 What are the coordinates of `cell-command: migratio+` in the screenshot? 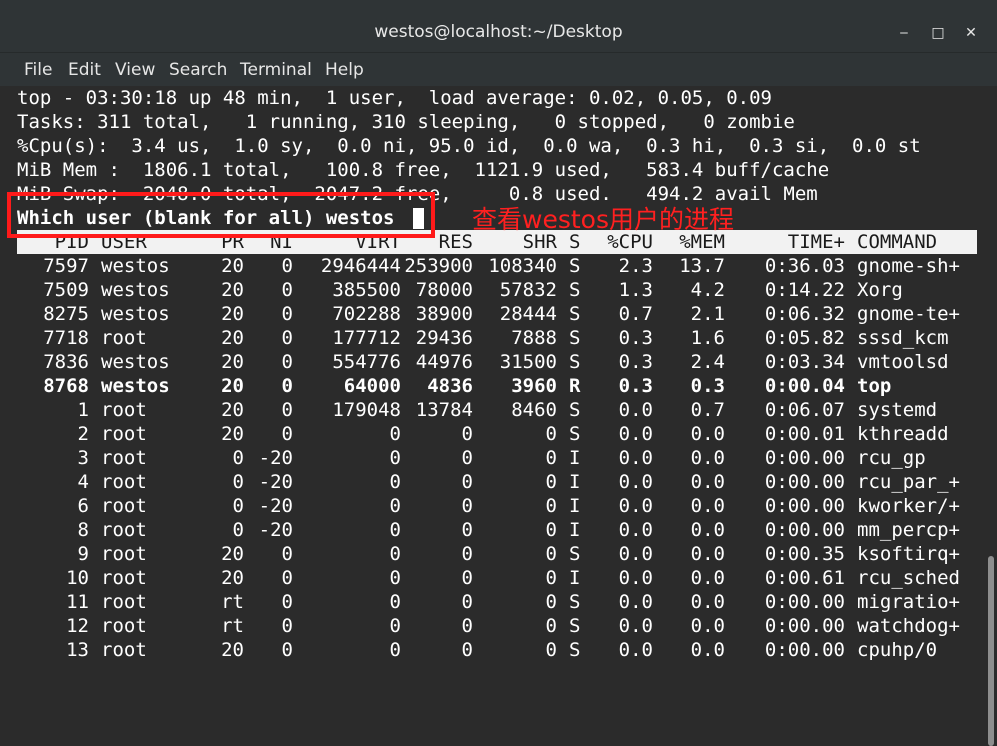 It's located at (908, 602).